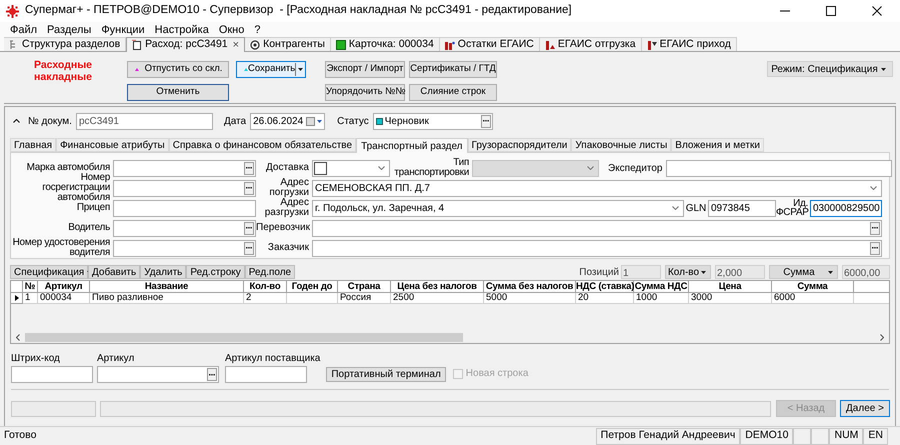 This screenshot has height=445, width=900. I want to click on toolbar-button: Отменить, so click(178, 92).